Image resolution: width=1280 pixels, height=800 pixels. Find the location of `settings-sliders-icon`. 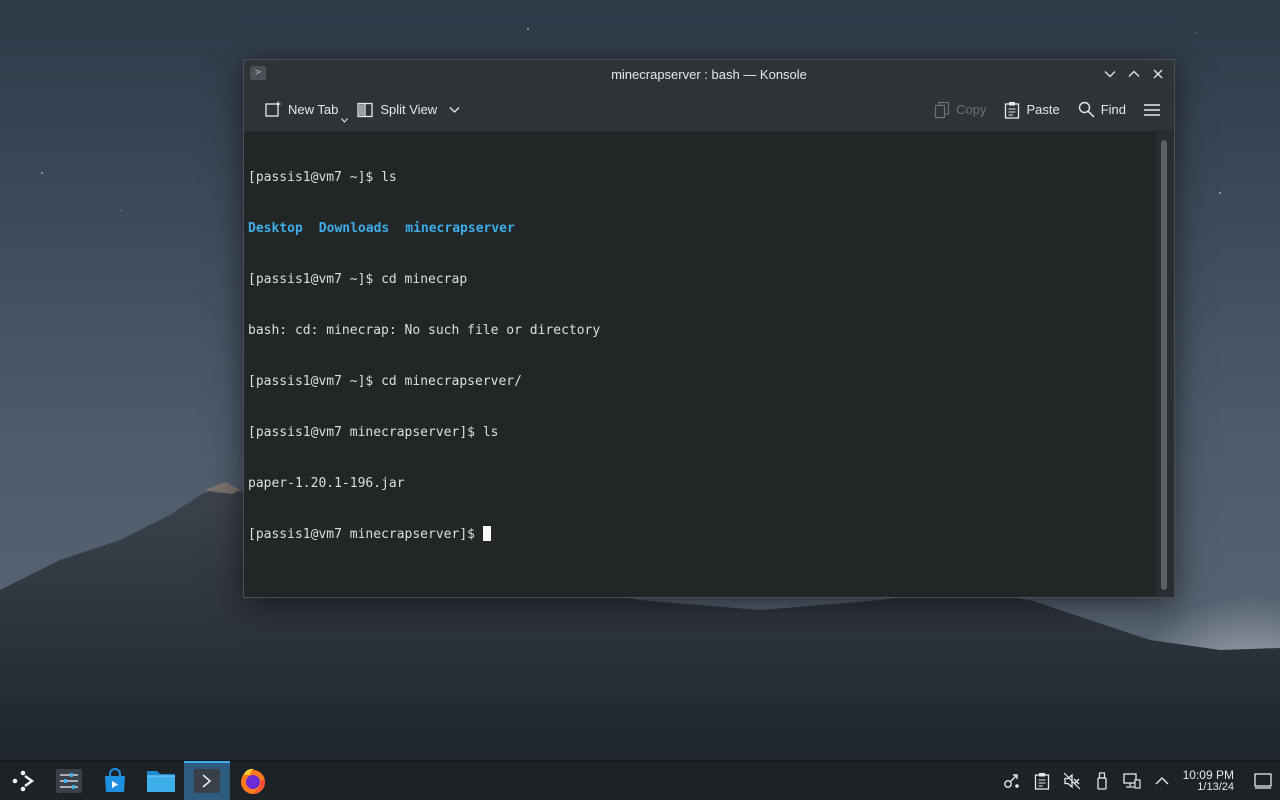

settings-sliders-icon is located at coordinates (69, 780).